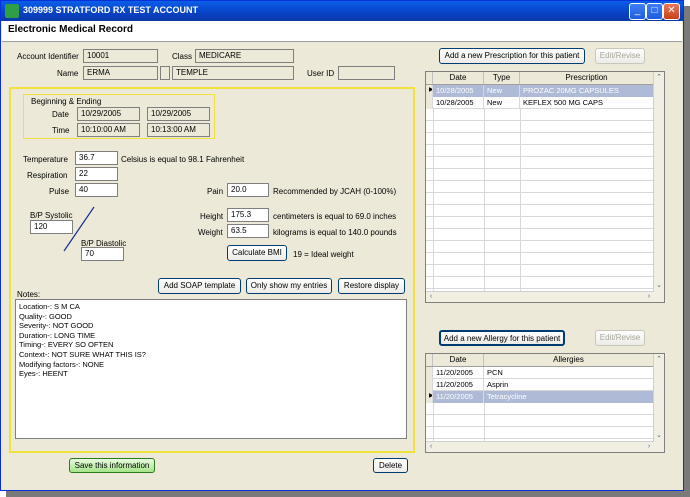 This screenshot has height=497, width=690. What do you see at coordinates (68, 73) in the screenshot?
I see `name-label: Name` at bounding box center [68, 73].